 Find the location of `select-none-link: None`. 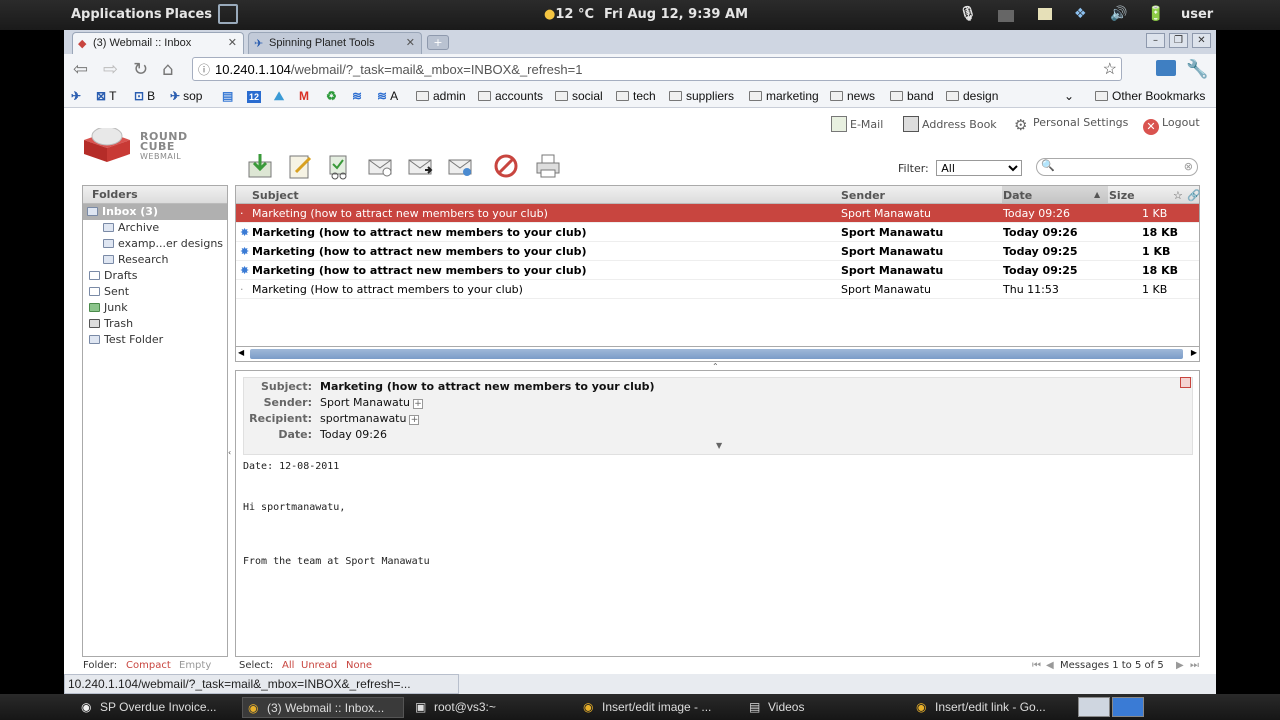

select-none-link: None is located at coordinates (359, 665).